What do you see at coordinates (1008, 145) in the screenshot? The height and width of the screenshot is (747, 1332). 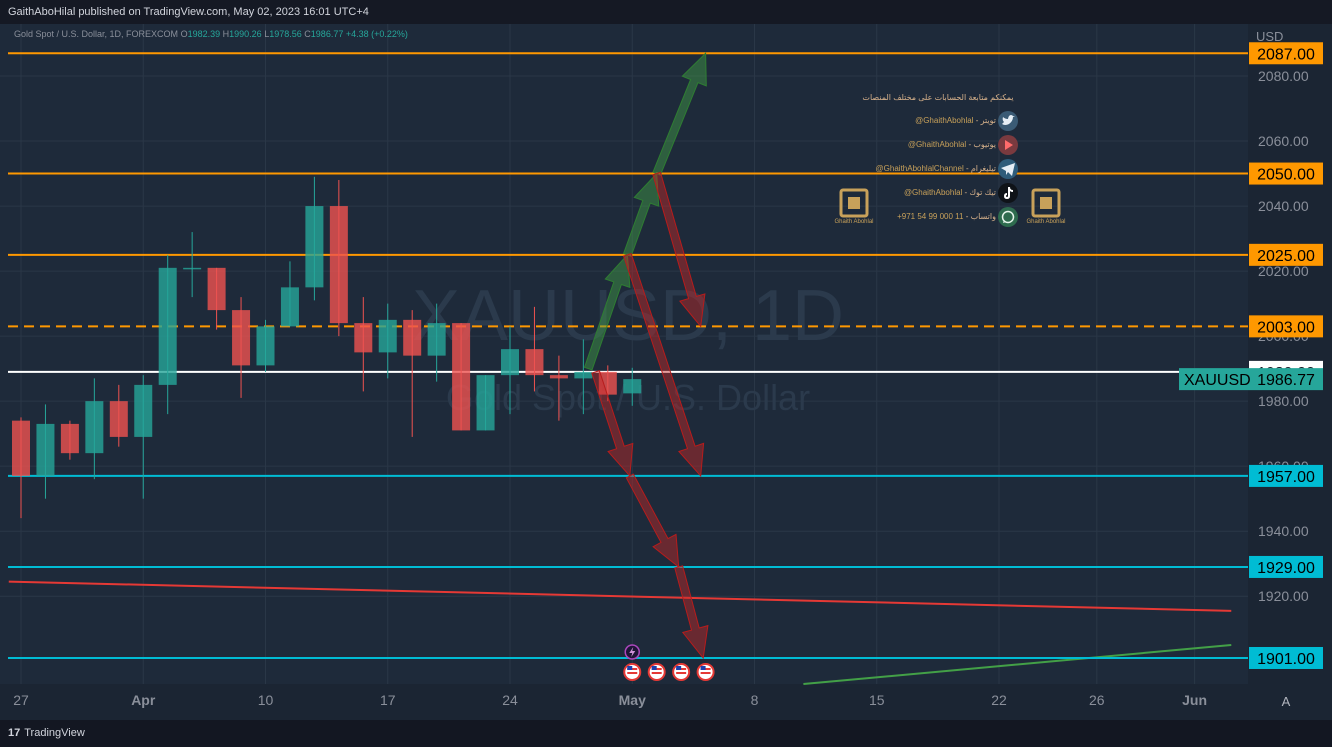 I see `youtube-icon` at bounding box center [1008, 145].